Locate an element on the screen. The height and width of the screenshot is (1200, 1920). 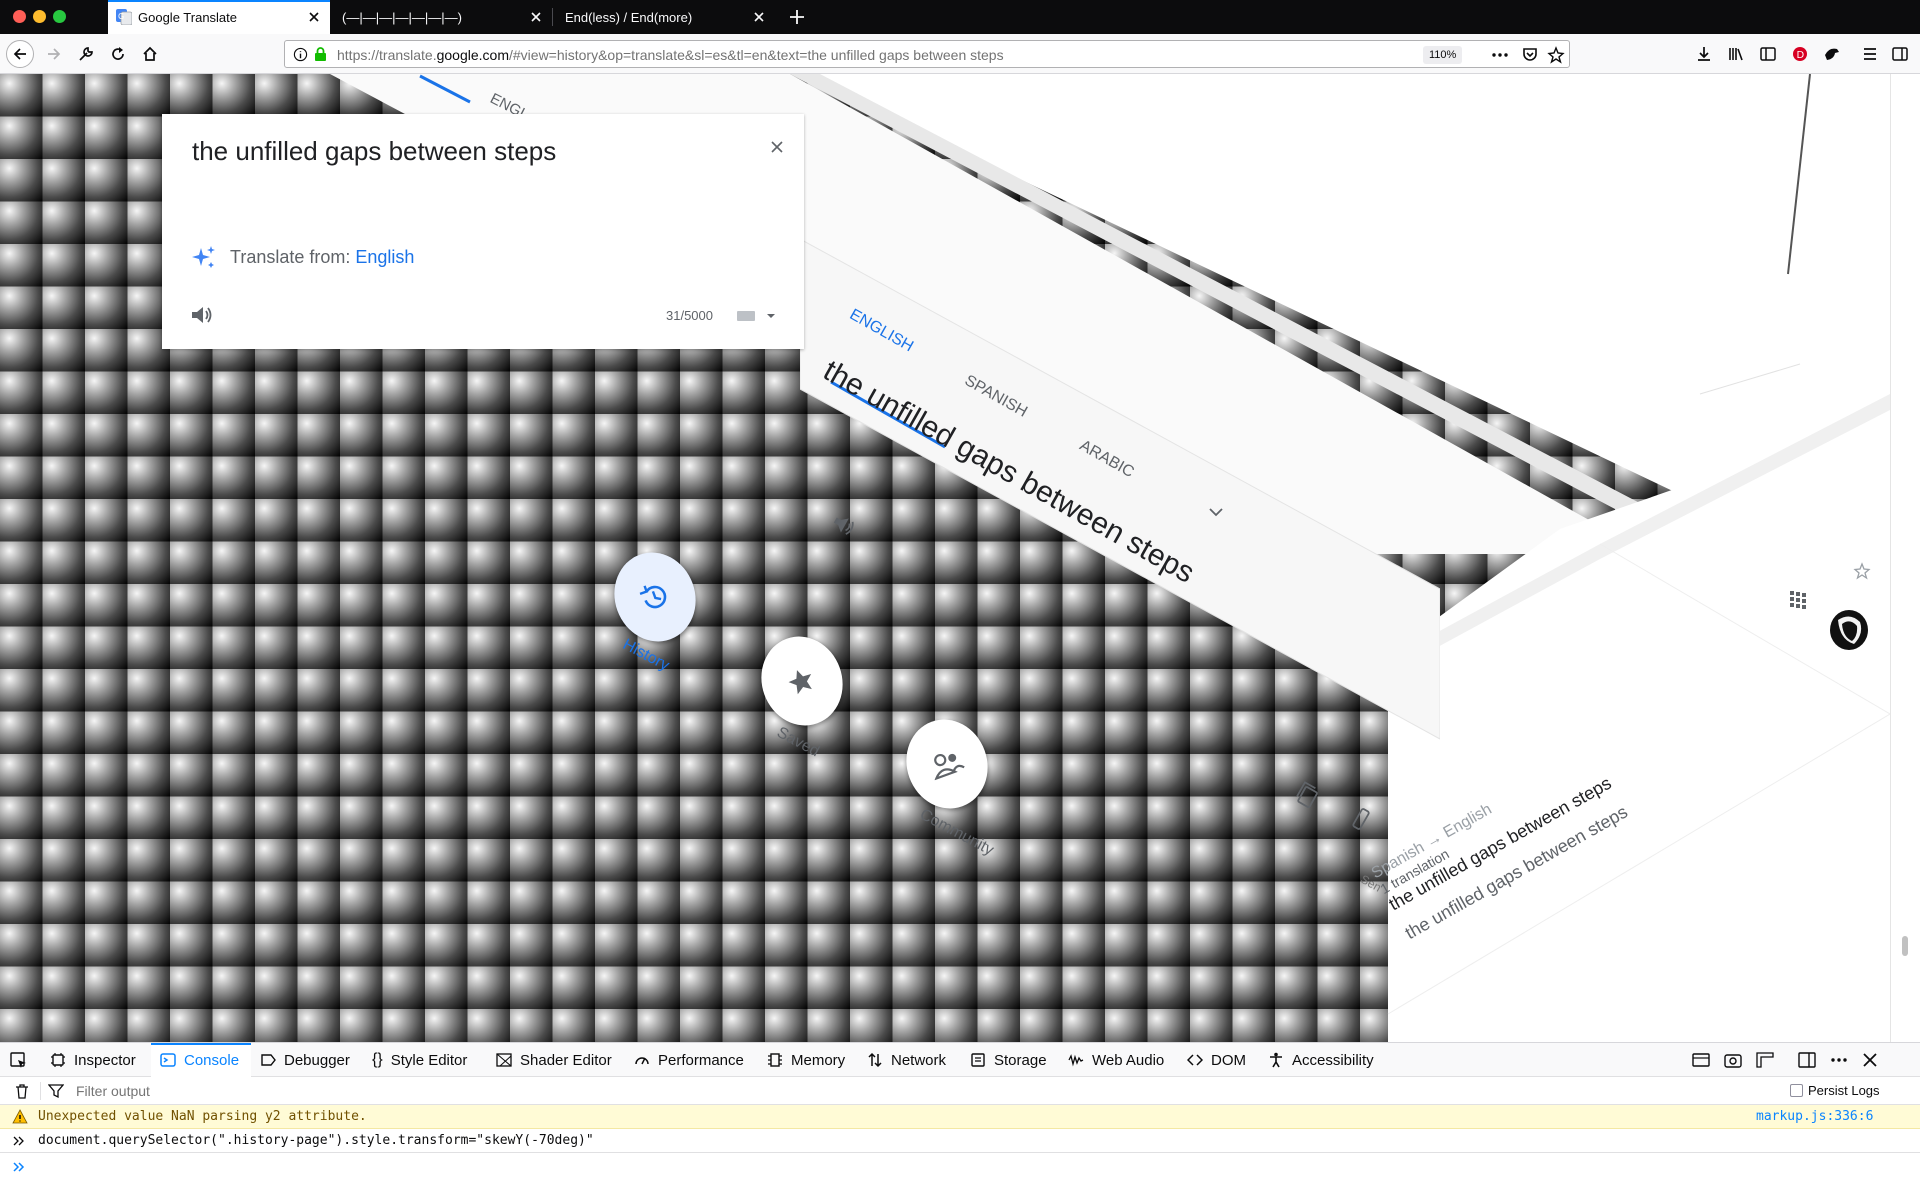
rulers-icon is located at coordinates (1765, 1060).